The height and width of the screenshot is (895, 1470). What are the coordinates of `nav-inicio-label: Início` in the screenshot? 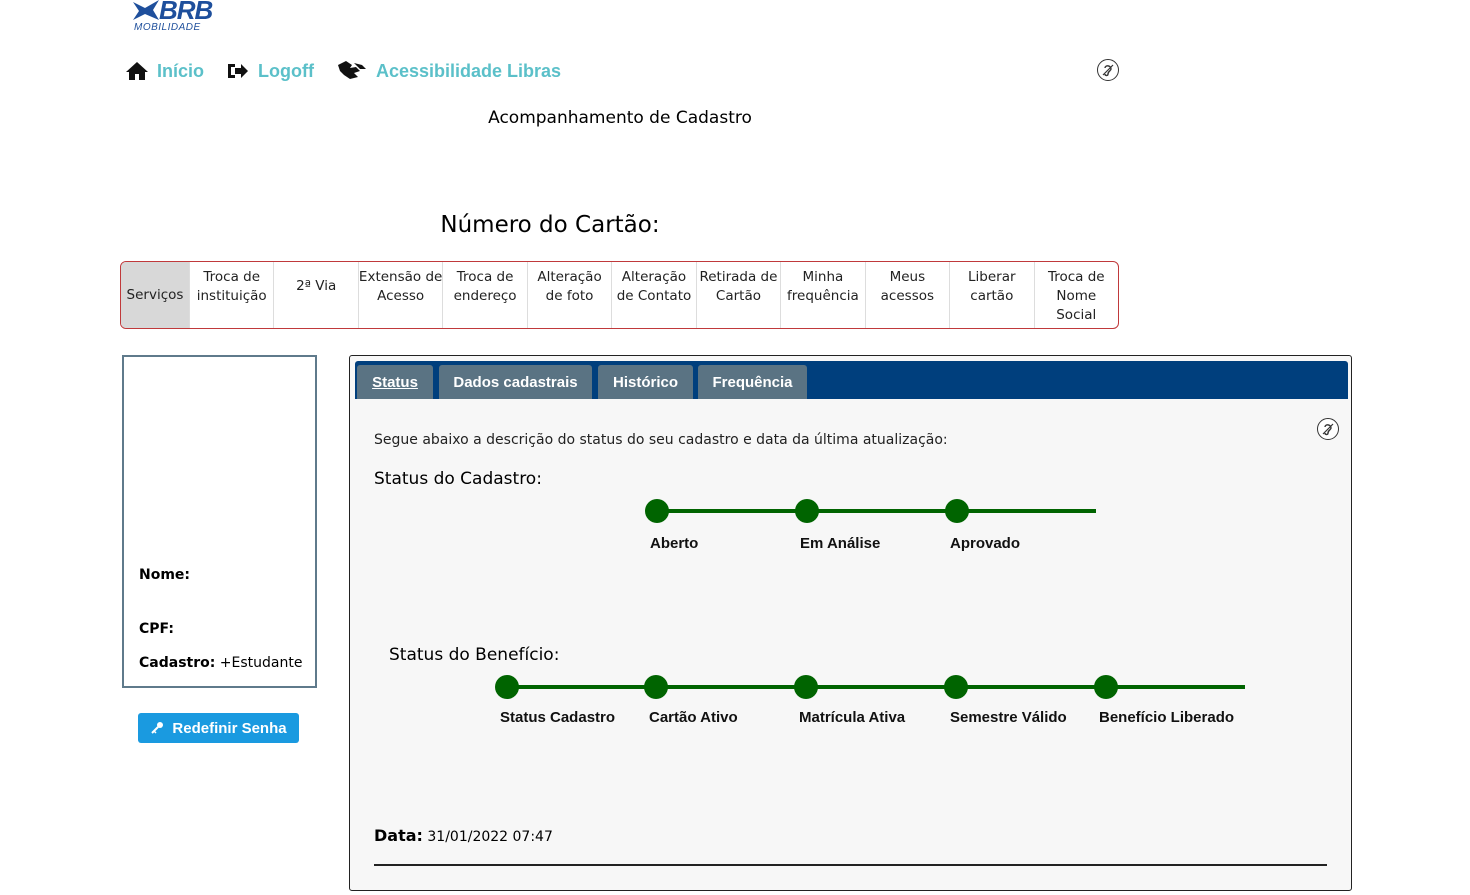 It's located at (181, 70).